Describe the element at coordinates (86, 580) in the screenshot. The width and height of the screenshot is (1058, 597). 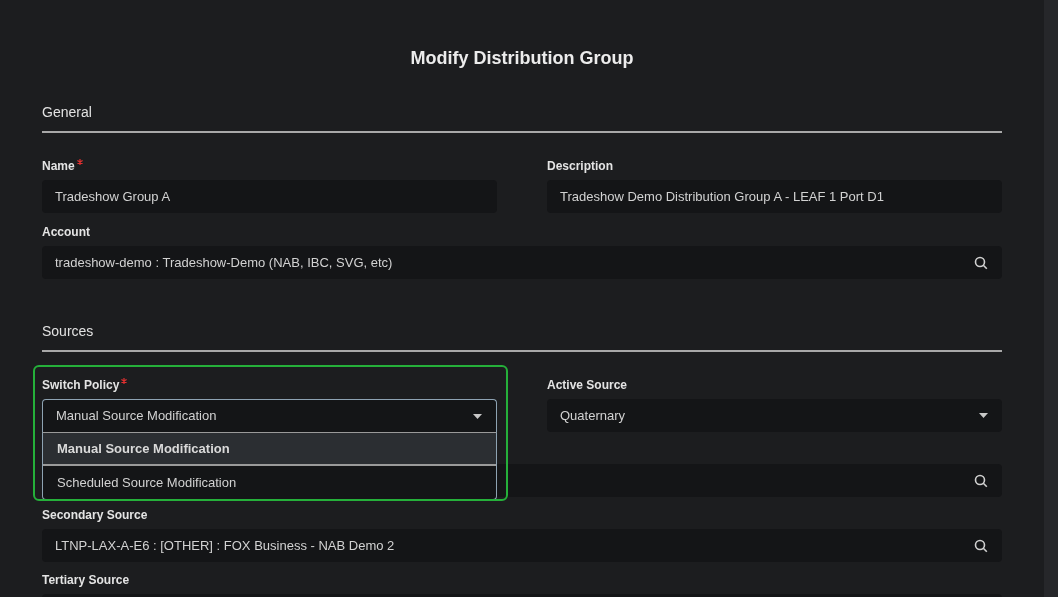
I see `field-label: Tertiary Source` at that location.